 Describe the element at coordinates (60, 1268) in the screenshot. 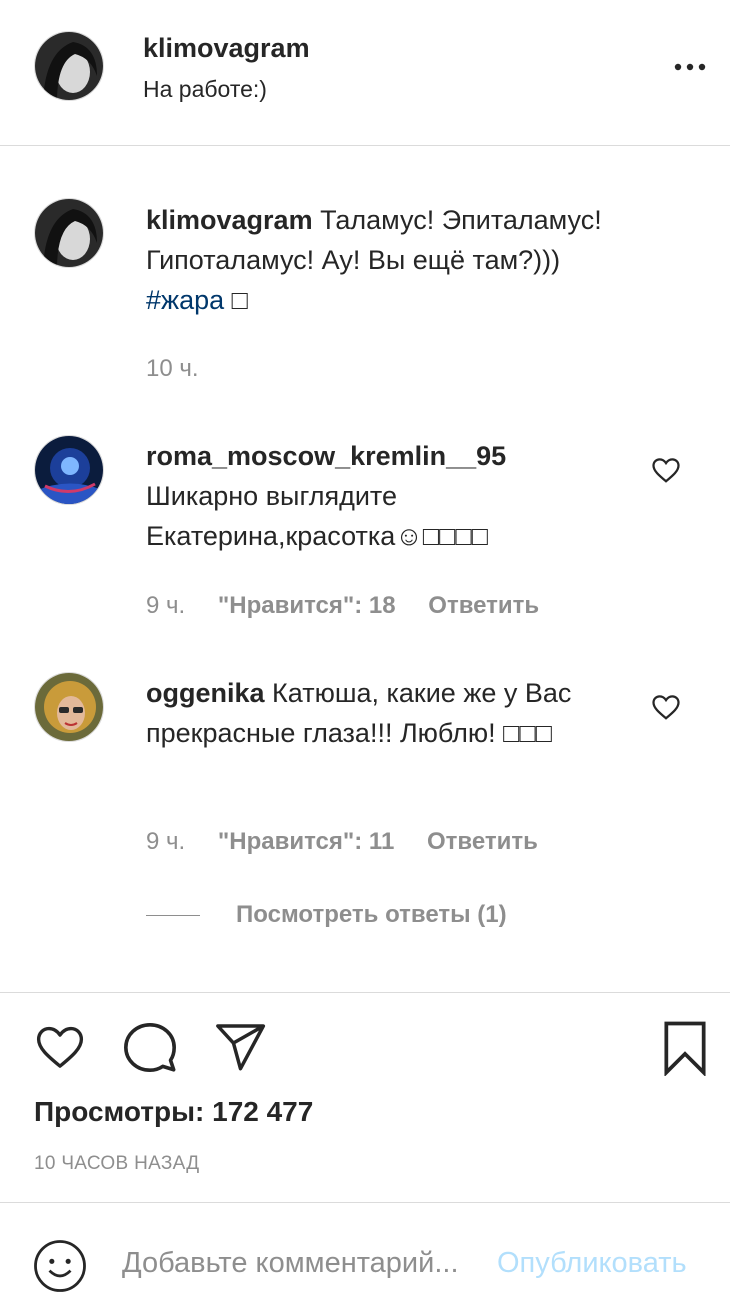

I see `emoji-icon` at that location.